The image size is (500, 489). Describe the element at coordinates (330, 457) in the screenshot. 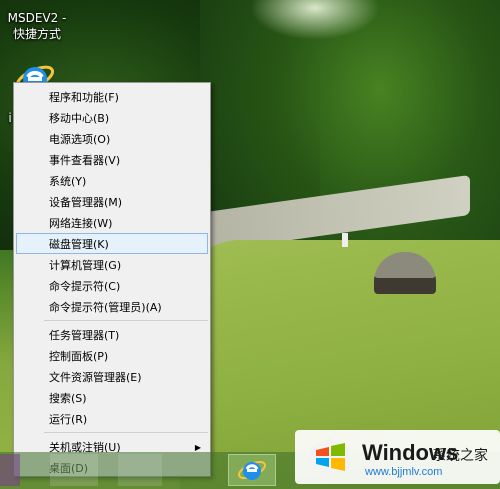

I see `windows-logo-icon` at that location.